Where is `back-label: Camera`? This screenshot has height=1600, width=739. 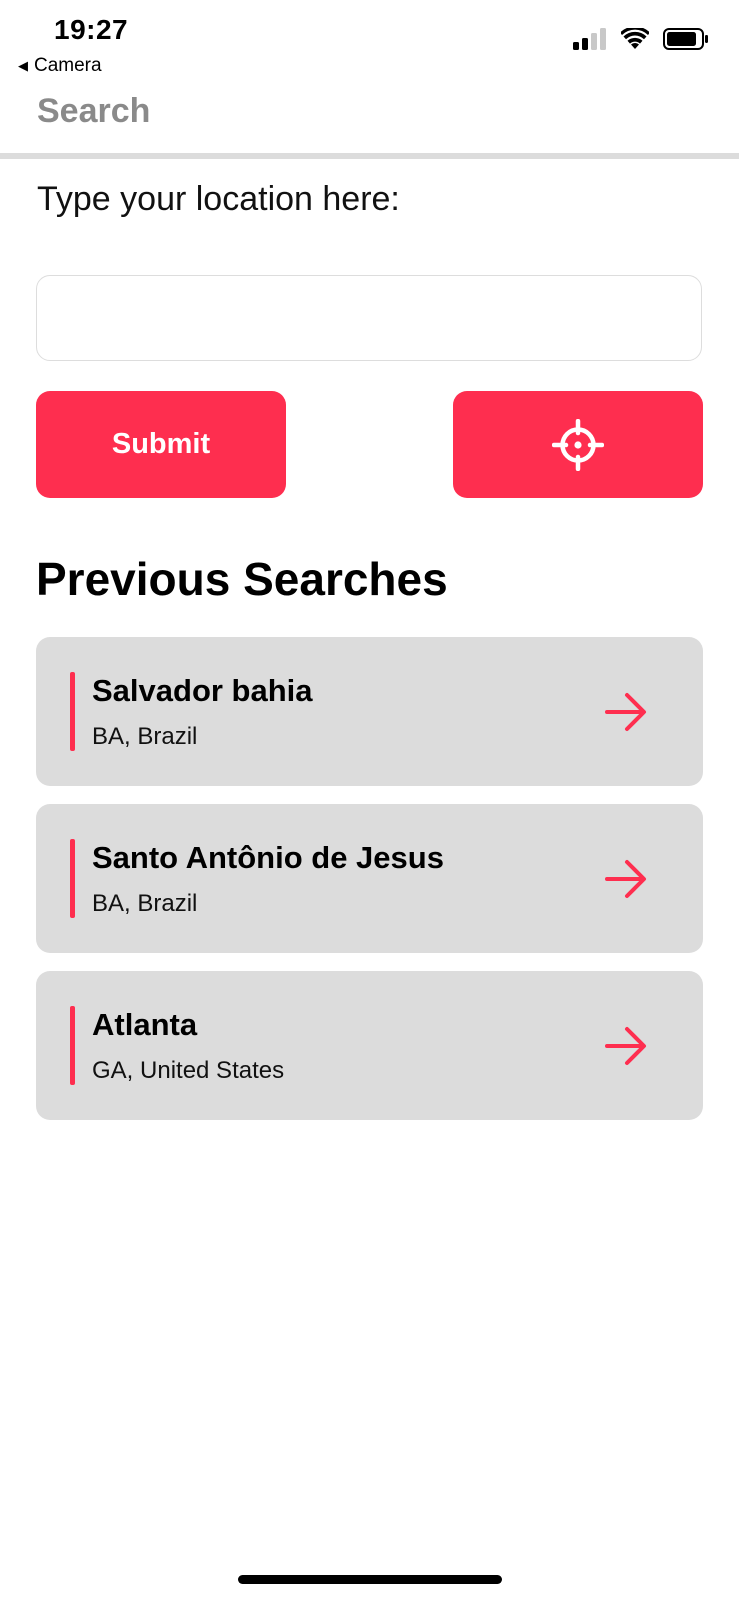
back-label: Camera is located at coordinates (68, 65).